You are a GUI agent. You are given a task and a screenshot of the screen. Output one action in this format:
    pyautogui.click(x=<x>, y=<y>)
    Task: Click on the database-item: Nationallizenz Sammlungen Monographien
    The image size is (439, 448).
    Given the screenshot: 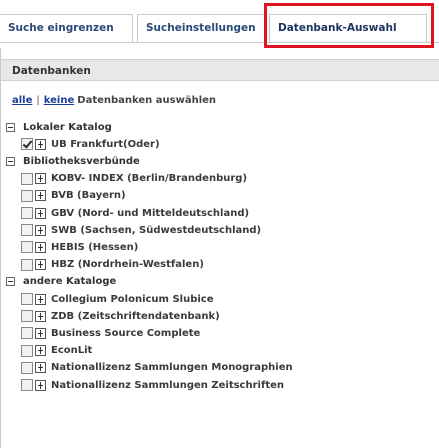 What is the action you would take?
    pyautogui.click(x=157, y=368)
    